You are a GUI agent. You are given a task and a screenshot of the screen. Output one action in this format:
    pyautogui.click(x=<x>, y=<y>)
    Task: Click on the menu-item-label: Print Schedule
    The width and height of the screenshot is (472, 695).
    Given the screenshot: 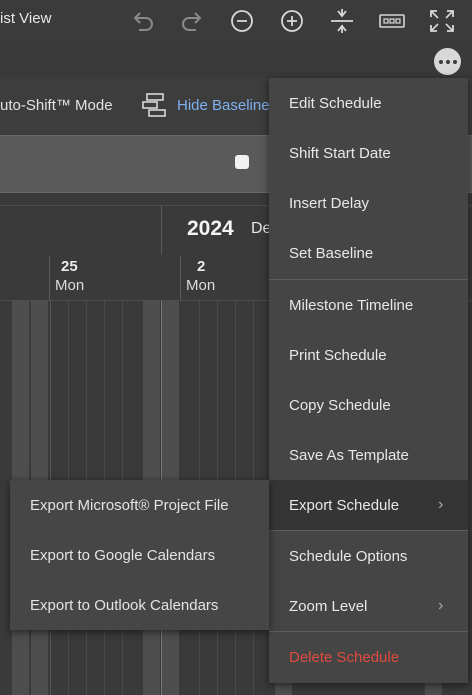 What is the action you would take?
    pyautogui.click(x=338, y=355)
    